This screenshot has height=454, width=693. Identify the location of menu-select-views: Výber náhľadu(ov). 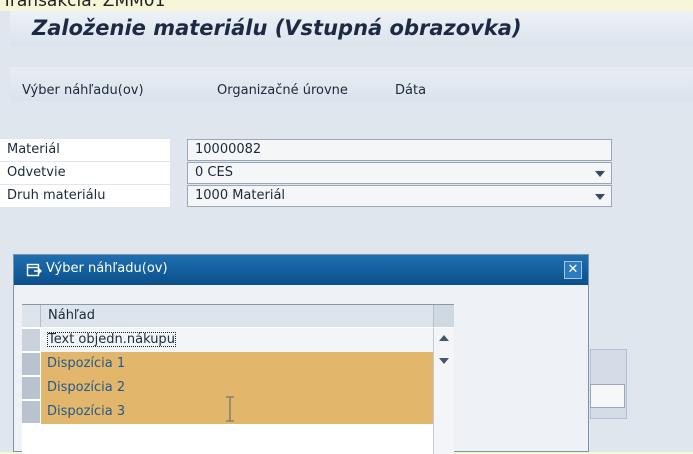
(83, 90).